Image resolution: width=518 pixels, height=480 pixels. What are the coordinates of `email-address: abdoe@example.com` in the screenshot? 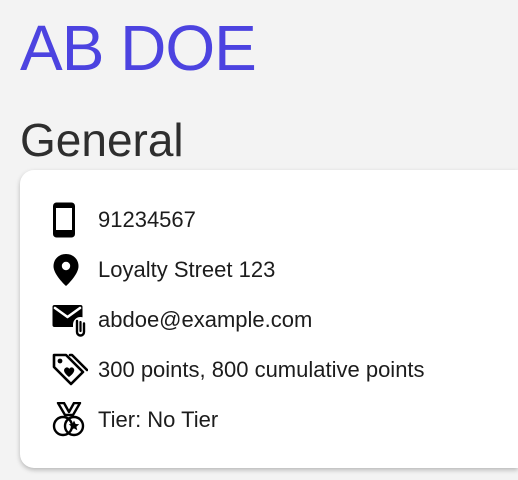 It's located at (205, 319).